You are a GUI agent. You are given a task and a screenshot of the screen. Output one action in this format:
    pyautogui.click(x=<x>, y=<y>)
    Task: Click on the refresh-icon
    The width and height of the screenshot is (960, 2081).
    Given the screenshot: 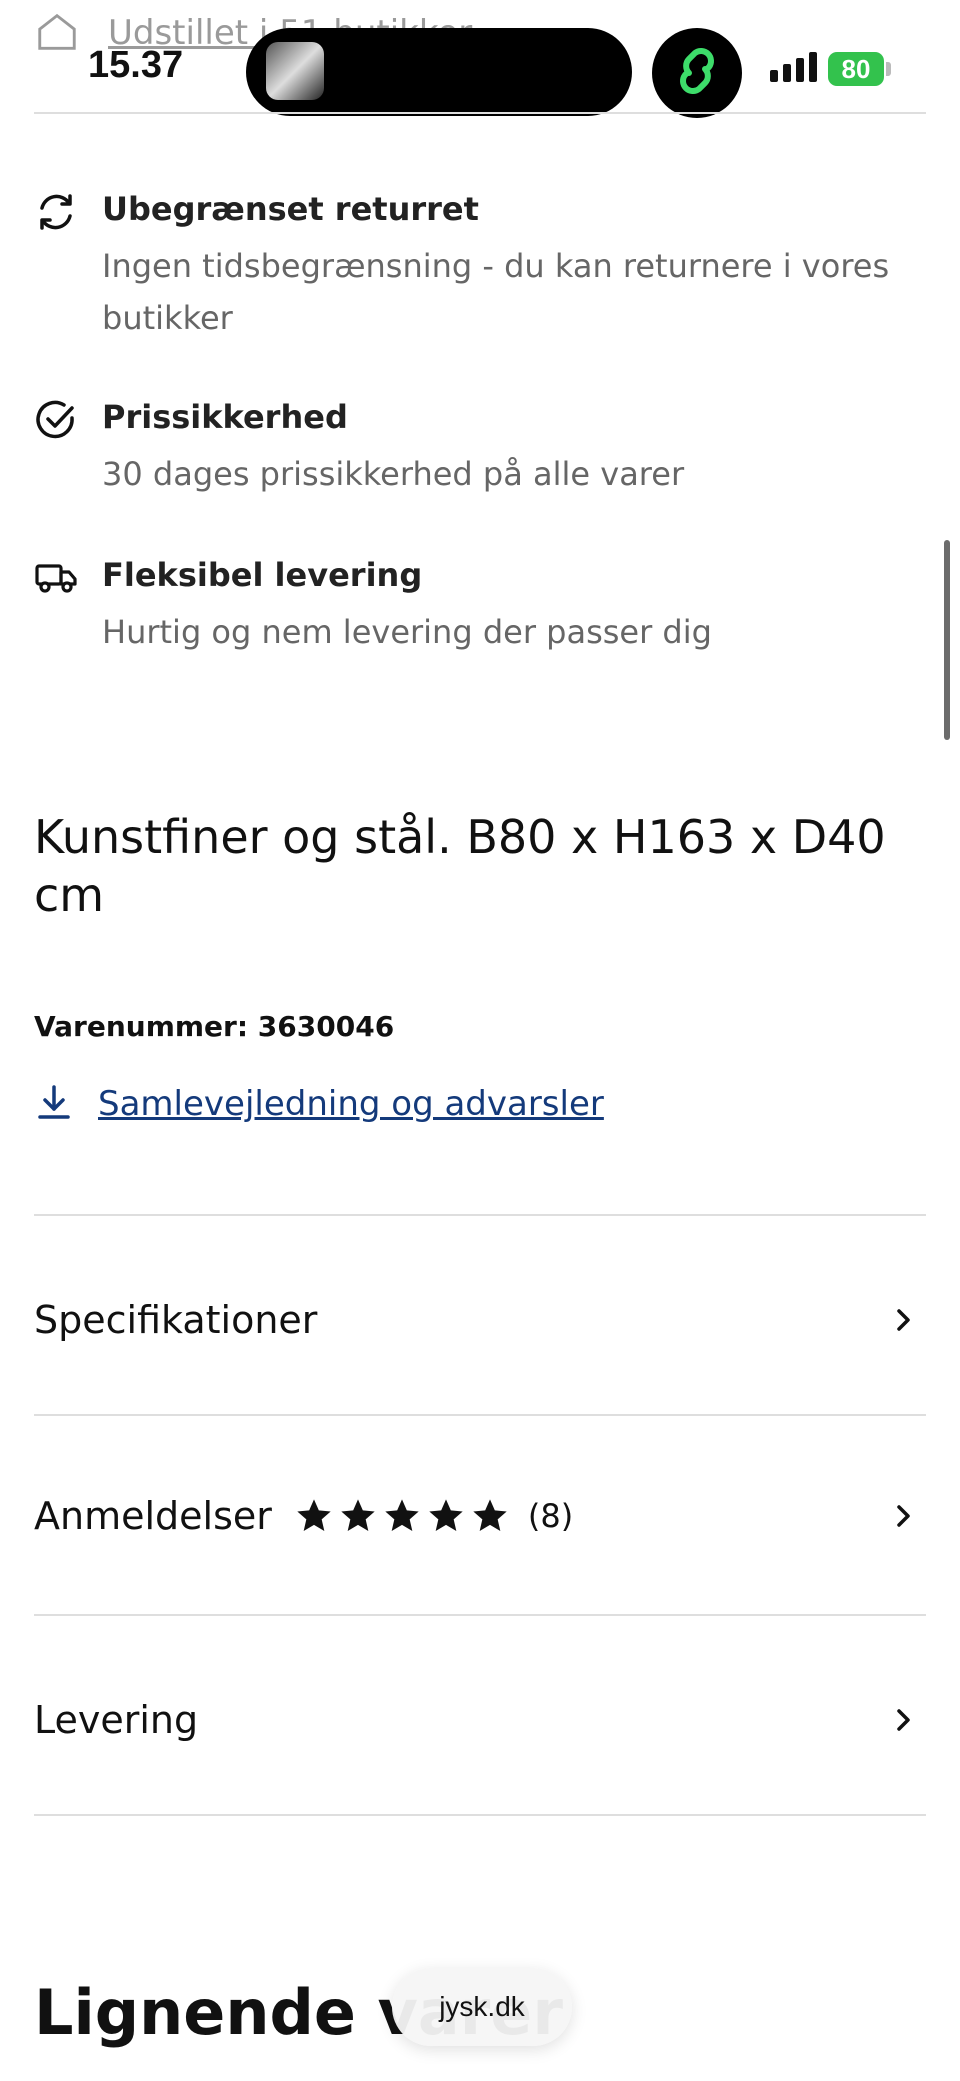 What is the action you would take?
    pyautogui.click(x=56, y=212)
    